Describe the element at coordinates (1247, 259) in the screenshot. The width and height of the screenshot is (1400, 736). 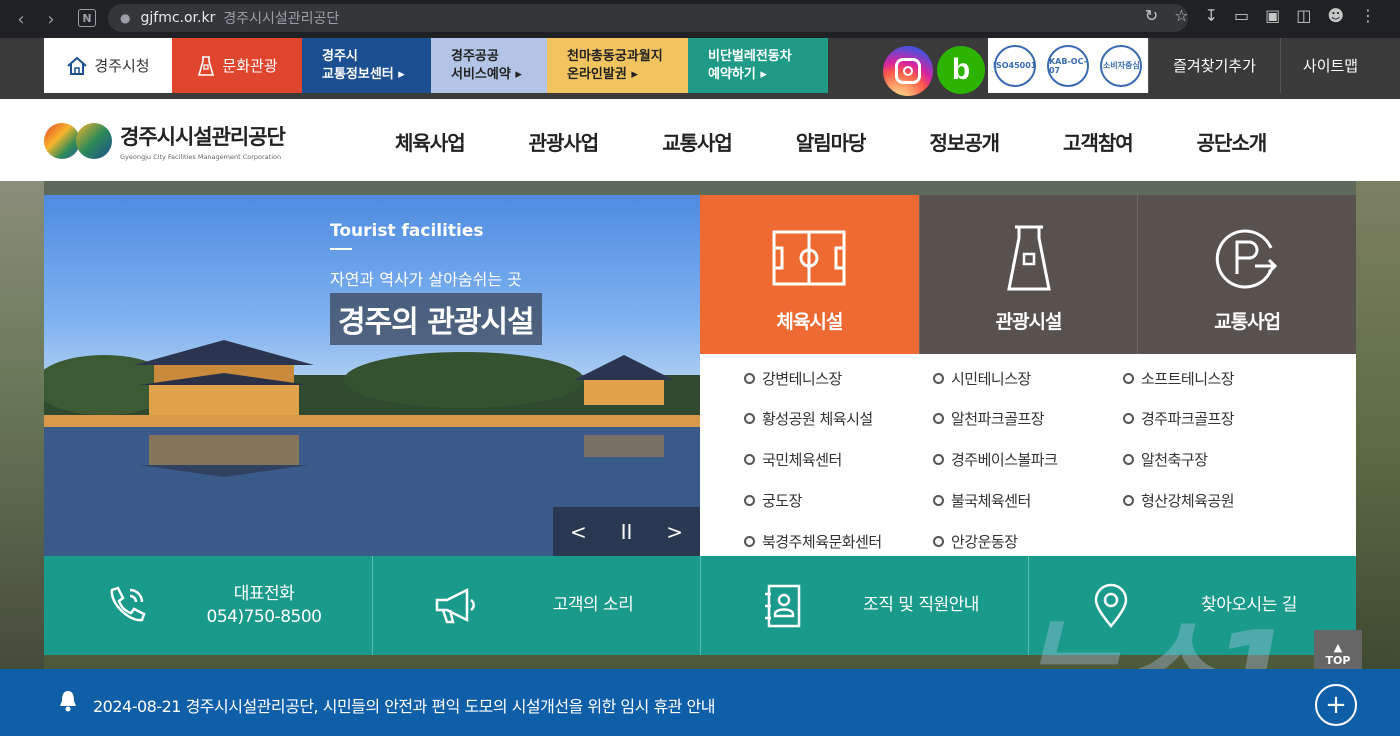
I see `parking-icon` at that location.